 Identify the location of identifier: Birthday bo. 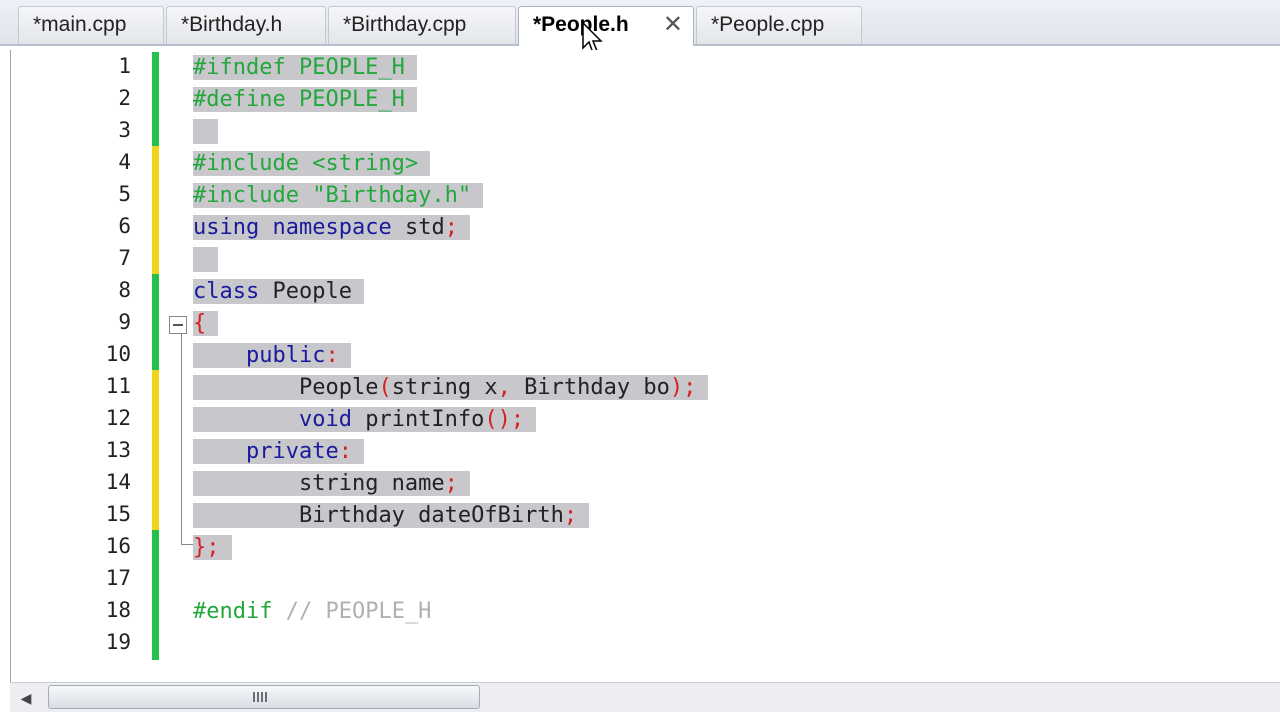
(597, 387).